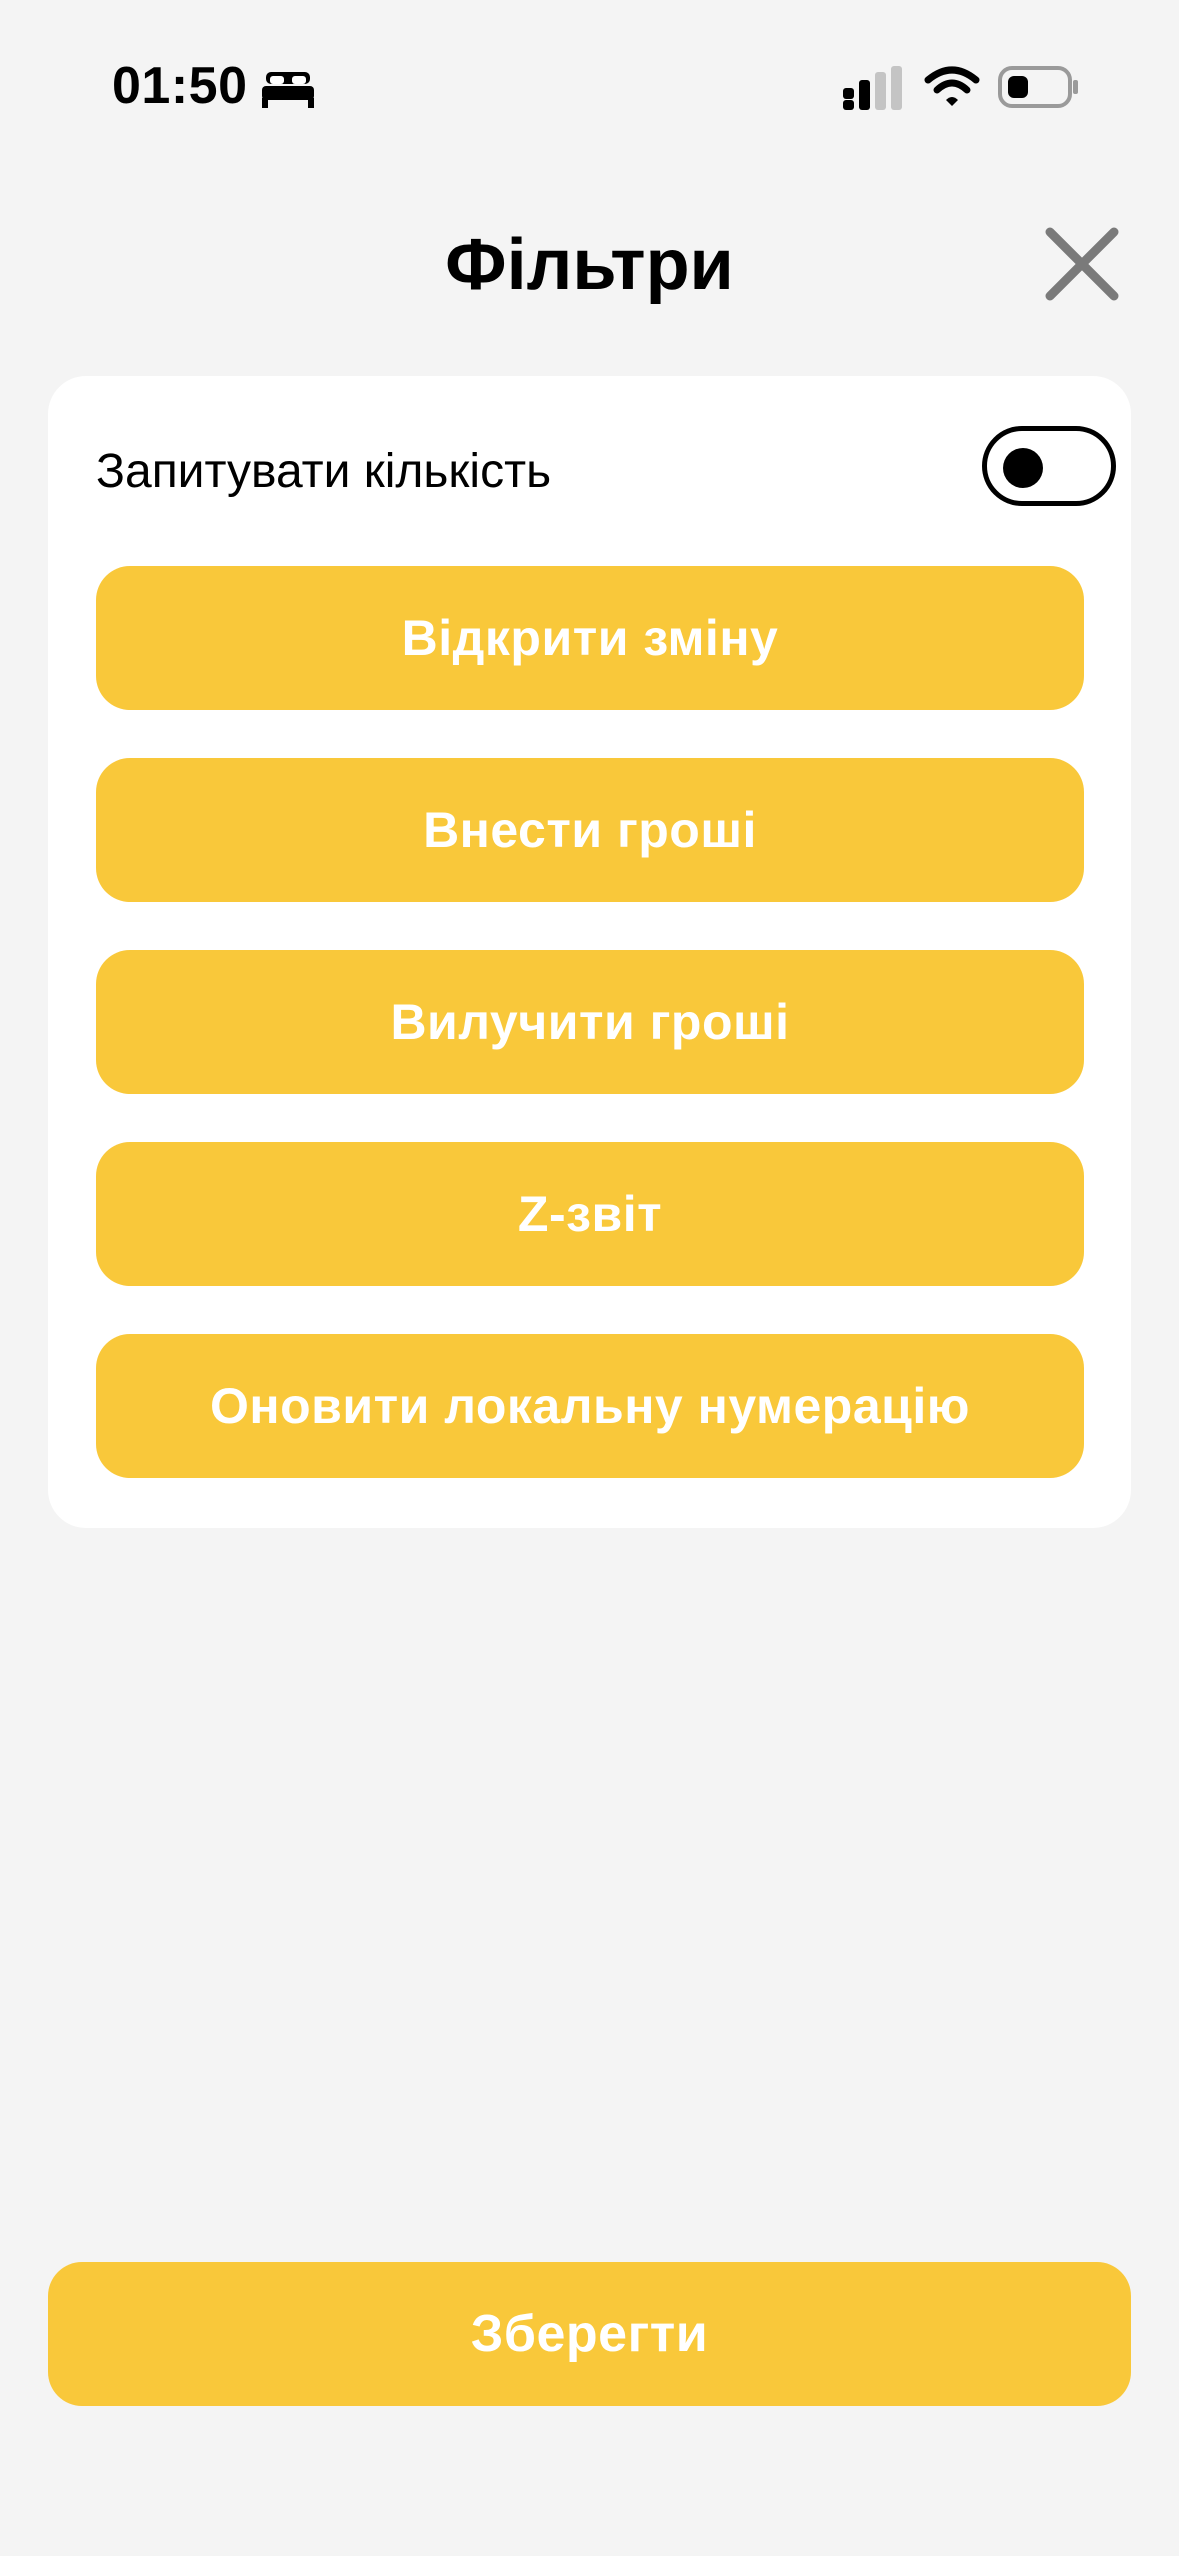 Image resolution: width=1179 pixels, height=2556 pixels. What do you see at coordinates (180, 86) in the screenshot?
I see `status-time: 01:50` at bounding box center [180, 86].